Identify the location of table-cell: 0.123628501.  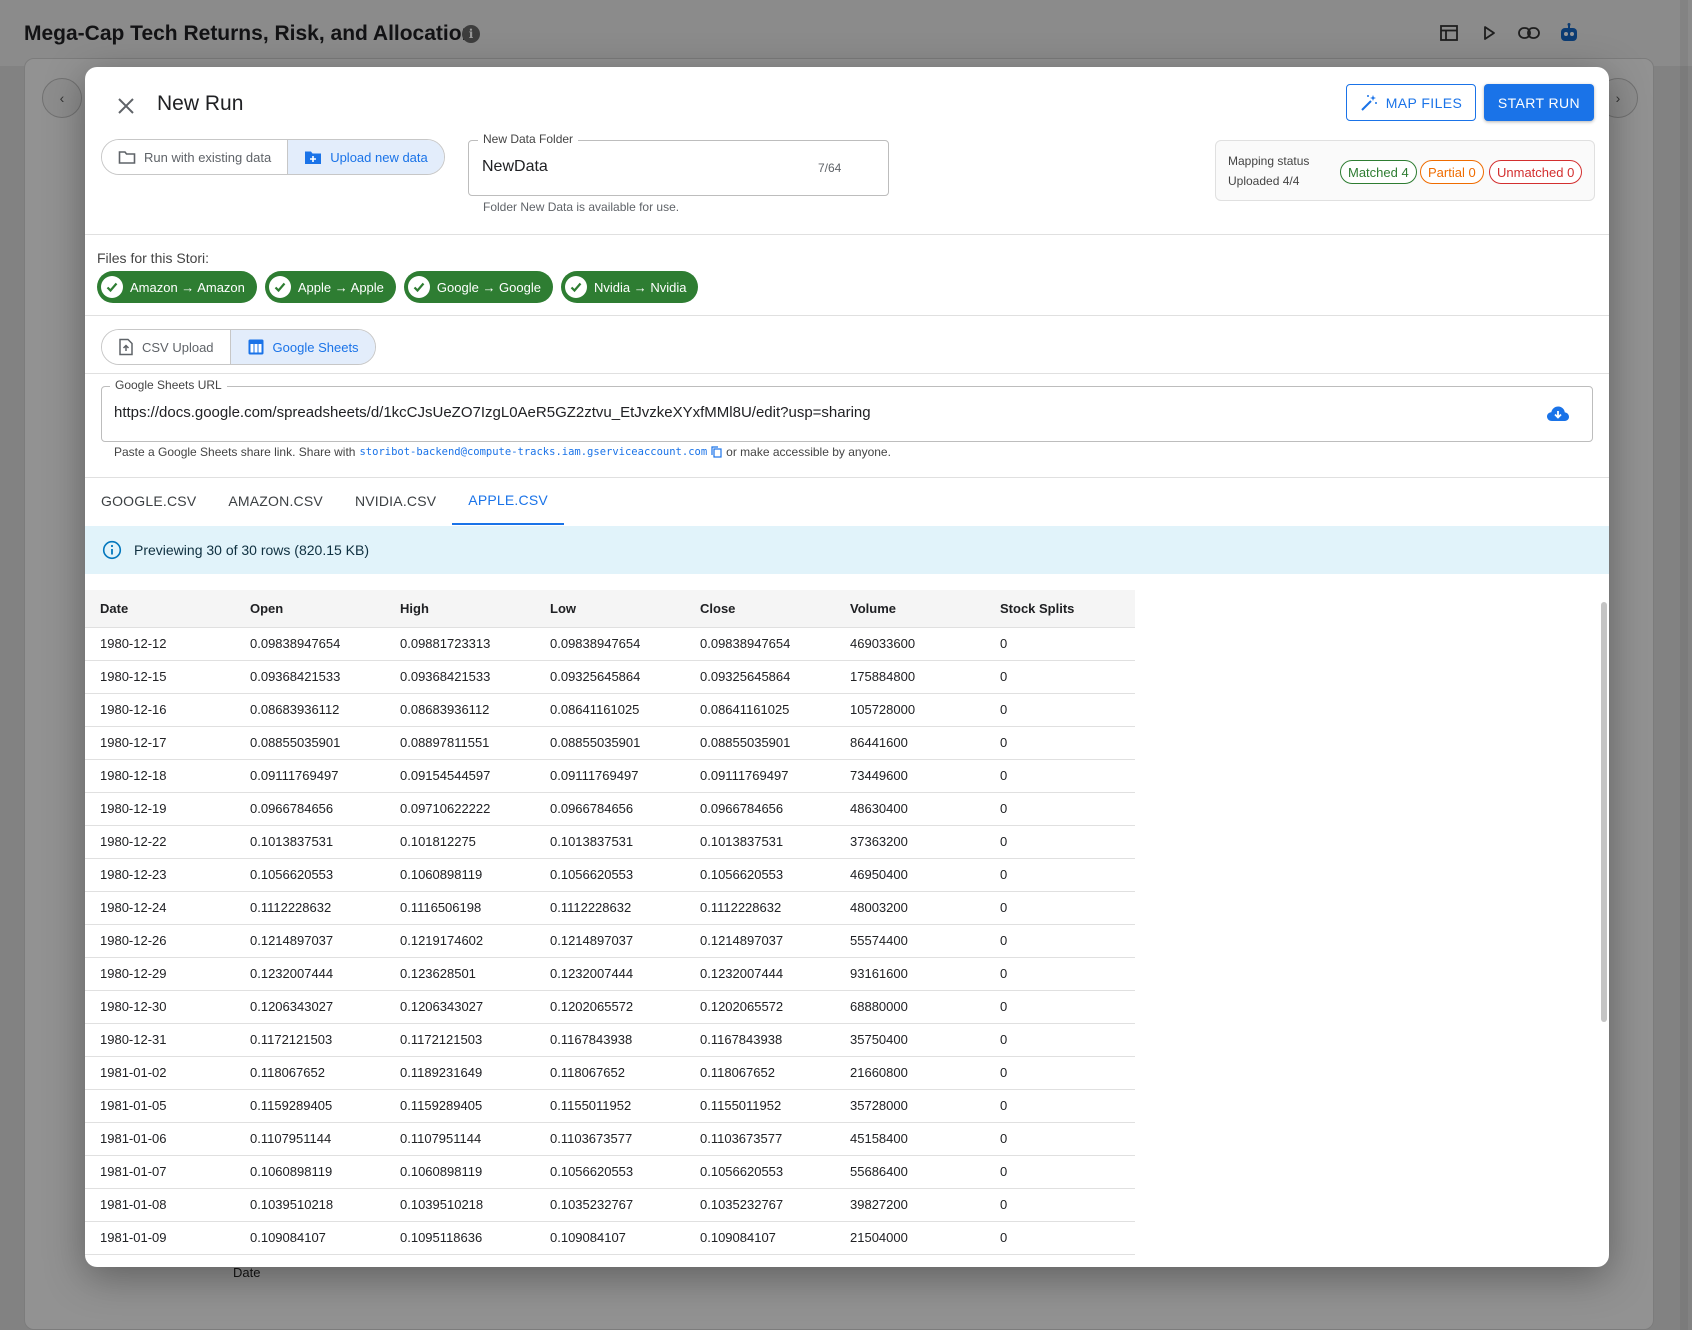
(460, 974).